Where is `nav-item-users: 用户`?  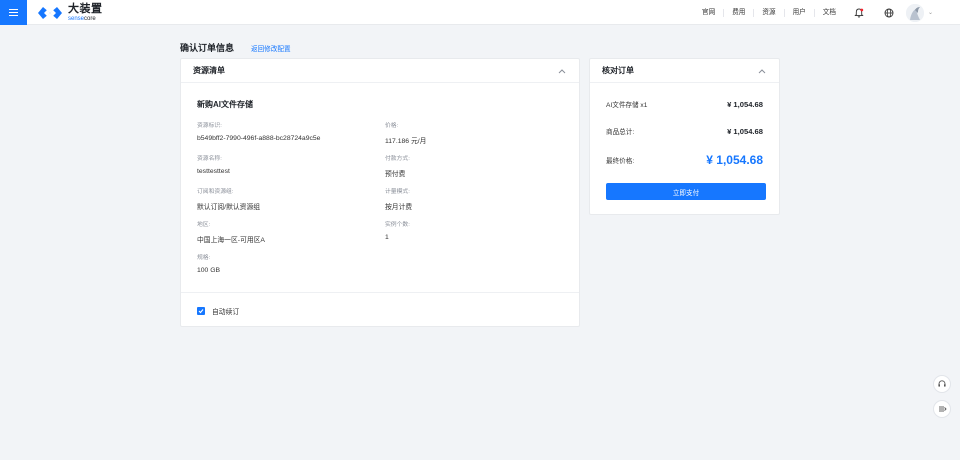 nav-item-users: 用户 is located at coordinates (800, 12).